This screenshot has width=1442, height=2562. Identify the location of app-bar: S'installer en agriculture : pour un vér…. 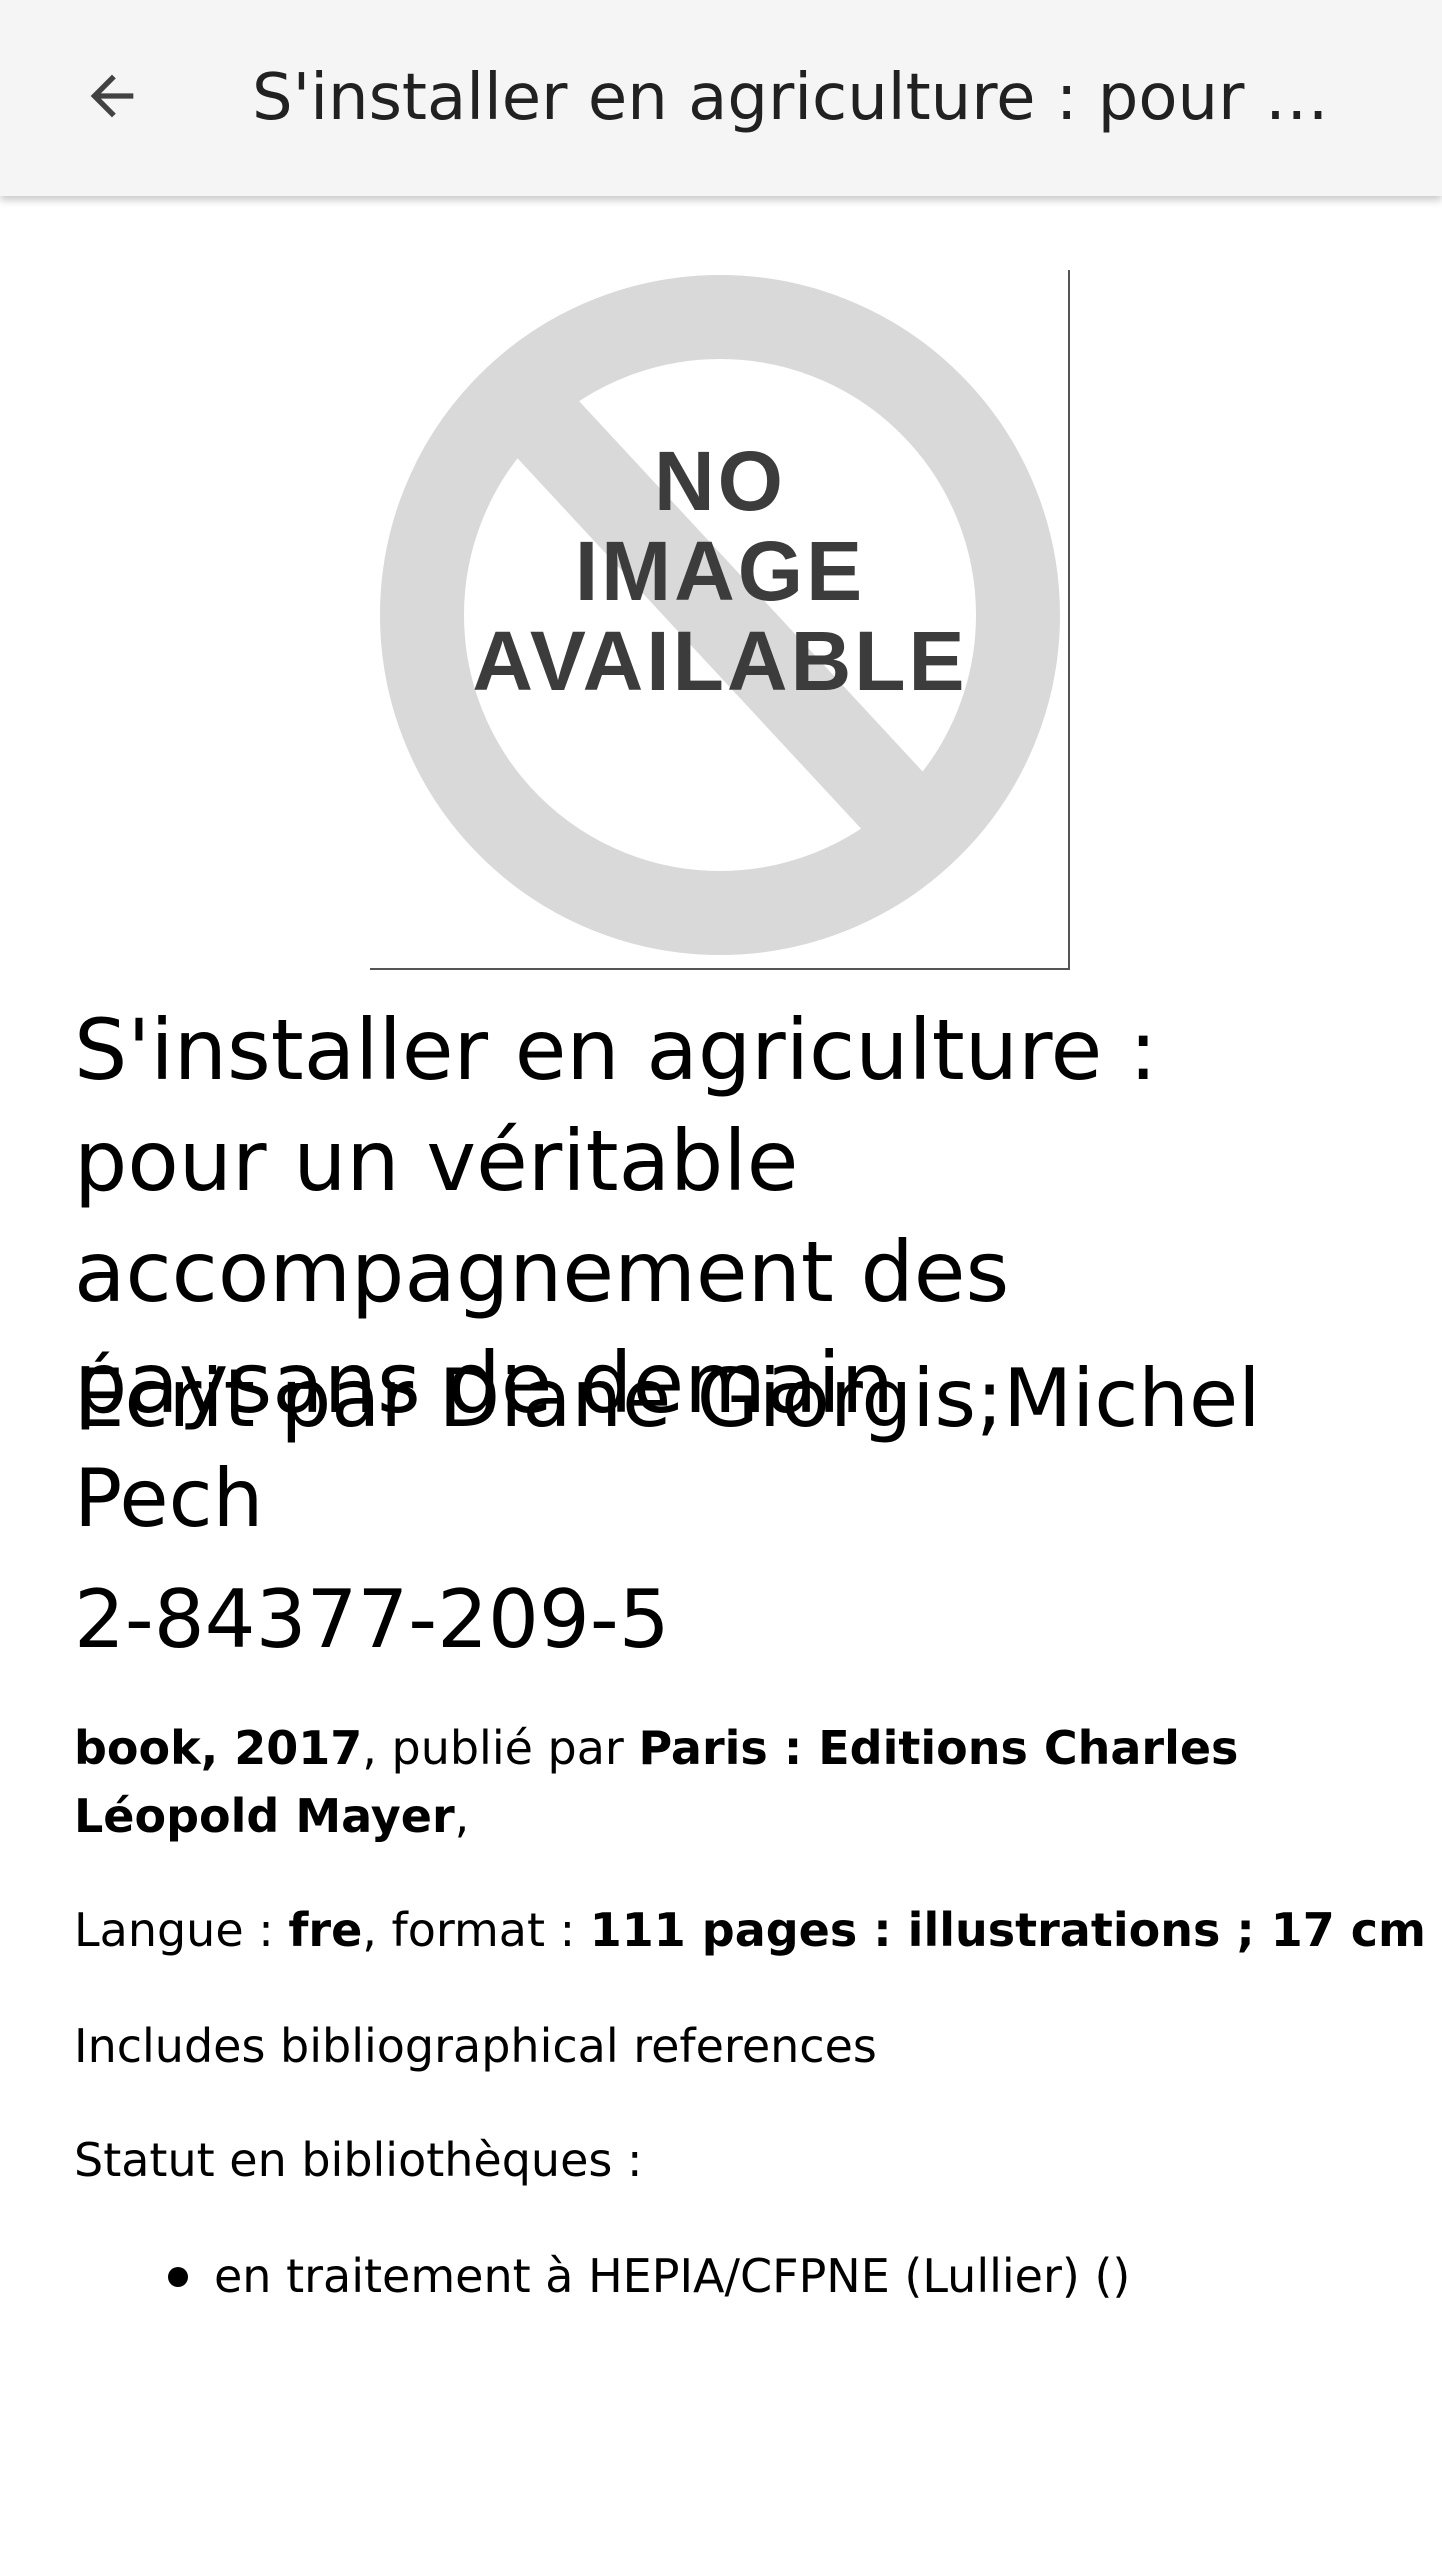
(721, 98).